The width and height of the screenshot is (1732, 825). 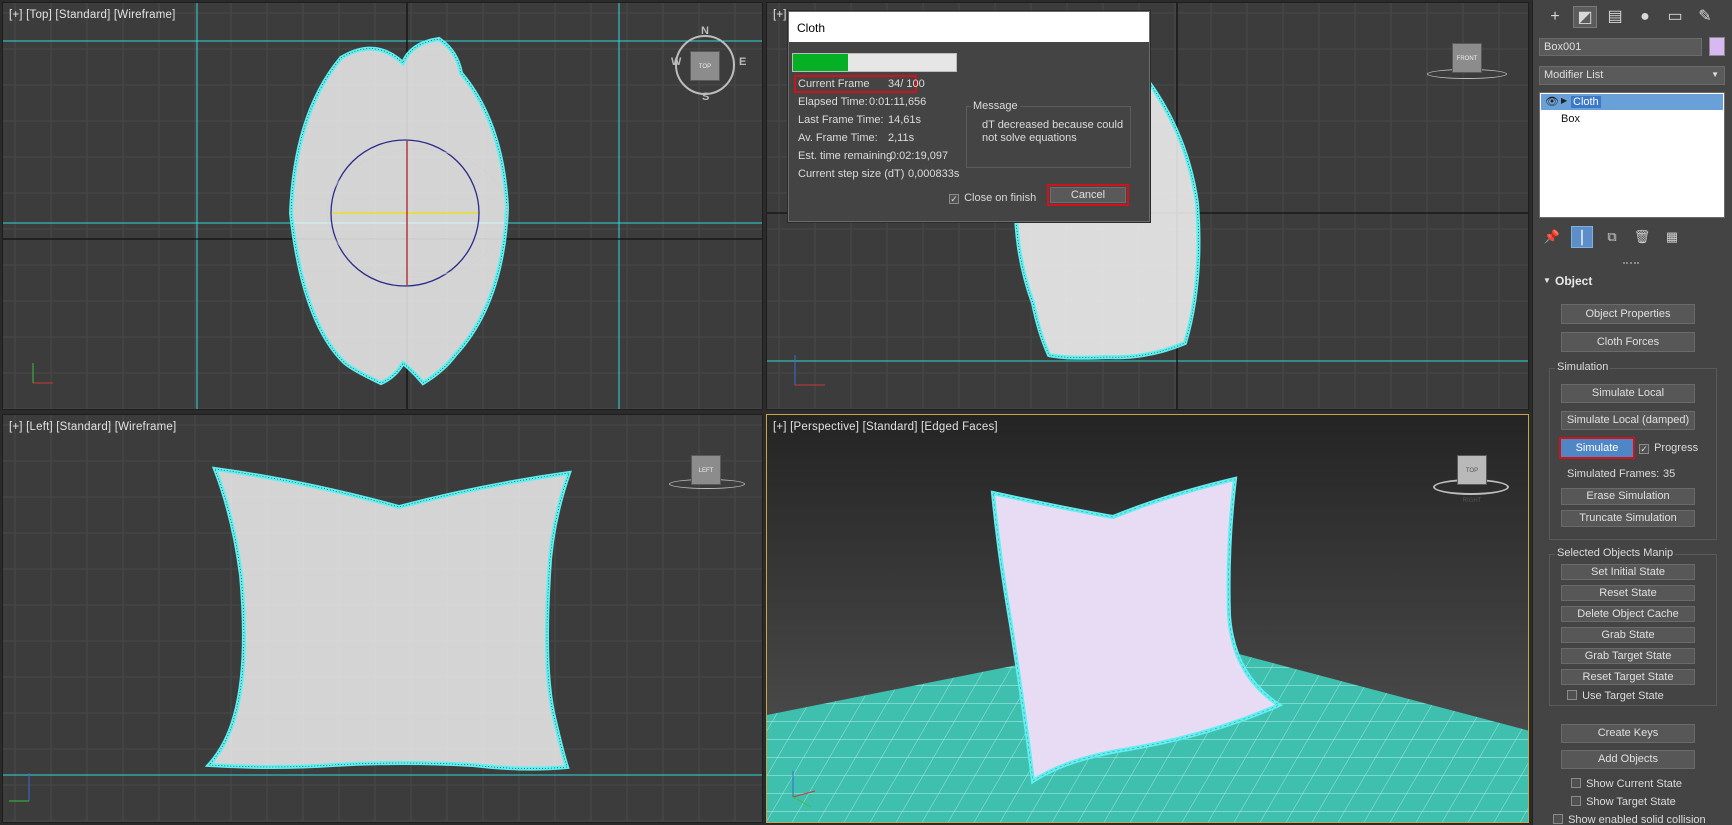 I want to click on show-target-state-checkbox, so click(x=1576, y=801).